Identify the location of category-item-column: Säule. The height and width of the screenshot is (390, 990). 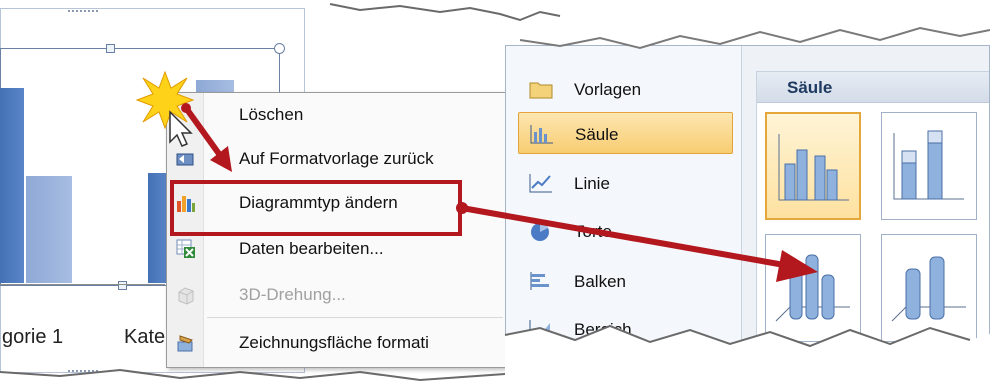
(625, 133).